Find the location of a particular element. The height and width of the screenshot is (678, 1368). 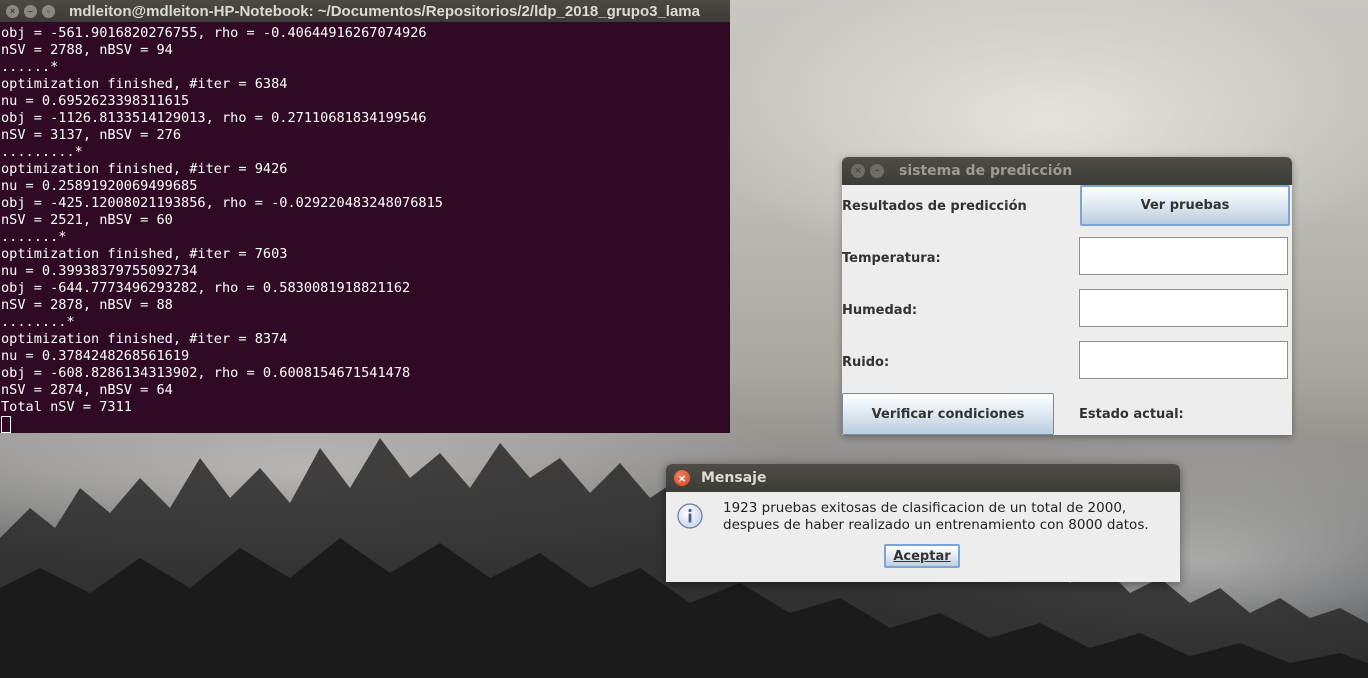

terminal-line: nSV = 2521, nBSV = 60 is located at coordinates (87, 220).